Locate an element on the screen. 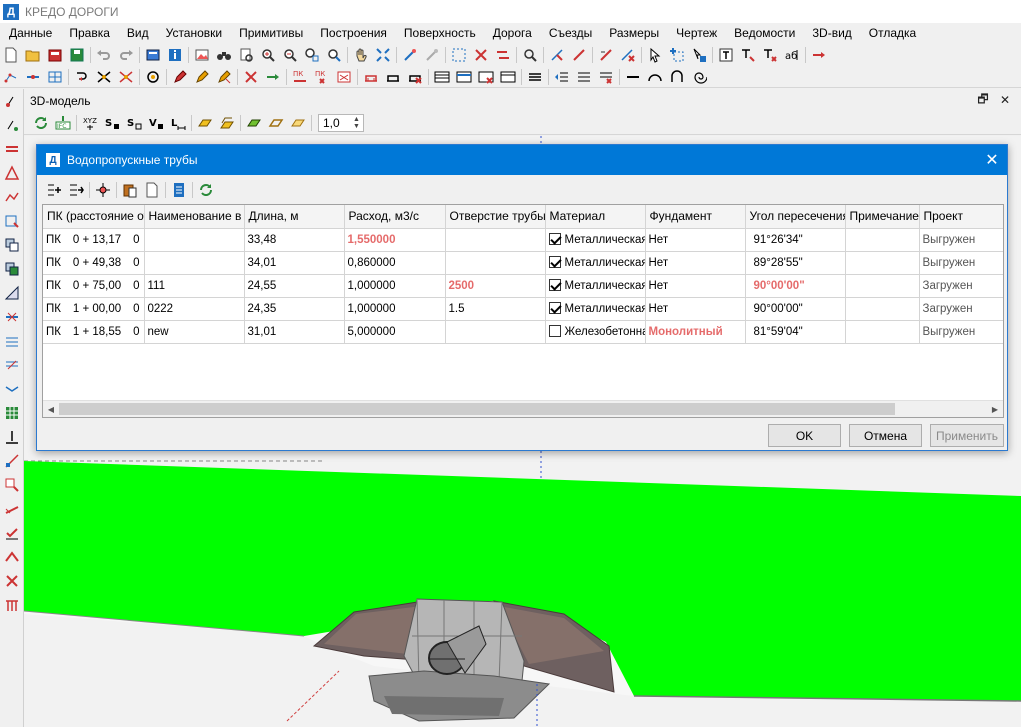  table-edit-icon is located at coordinates (464, 77).